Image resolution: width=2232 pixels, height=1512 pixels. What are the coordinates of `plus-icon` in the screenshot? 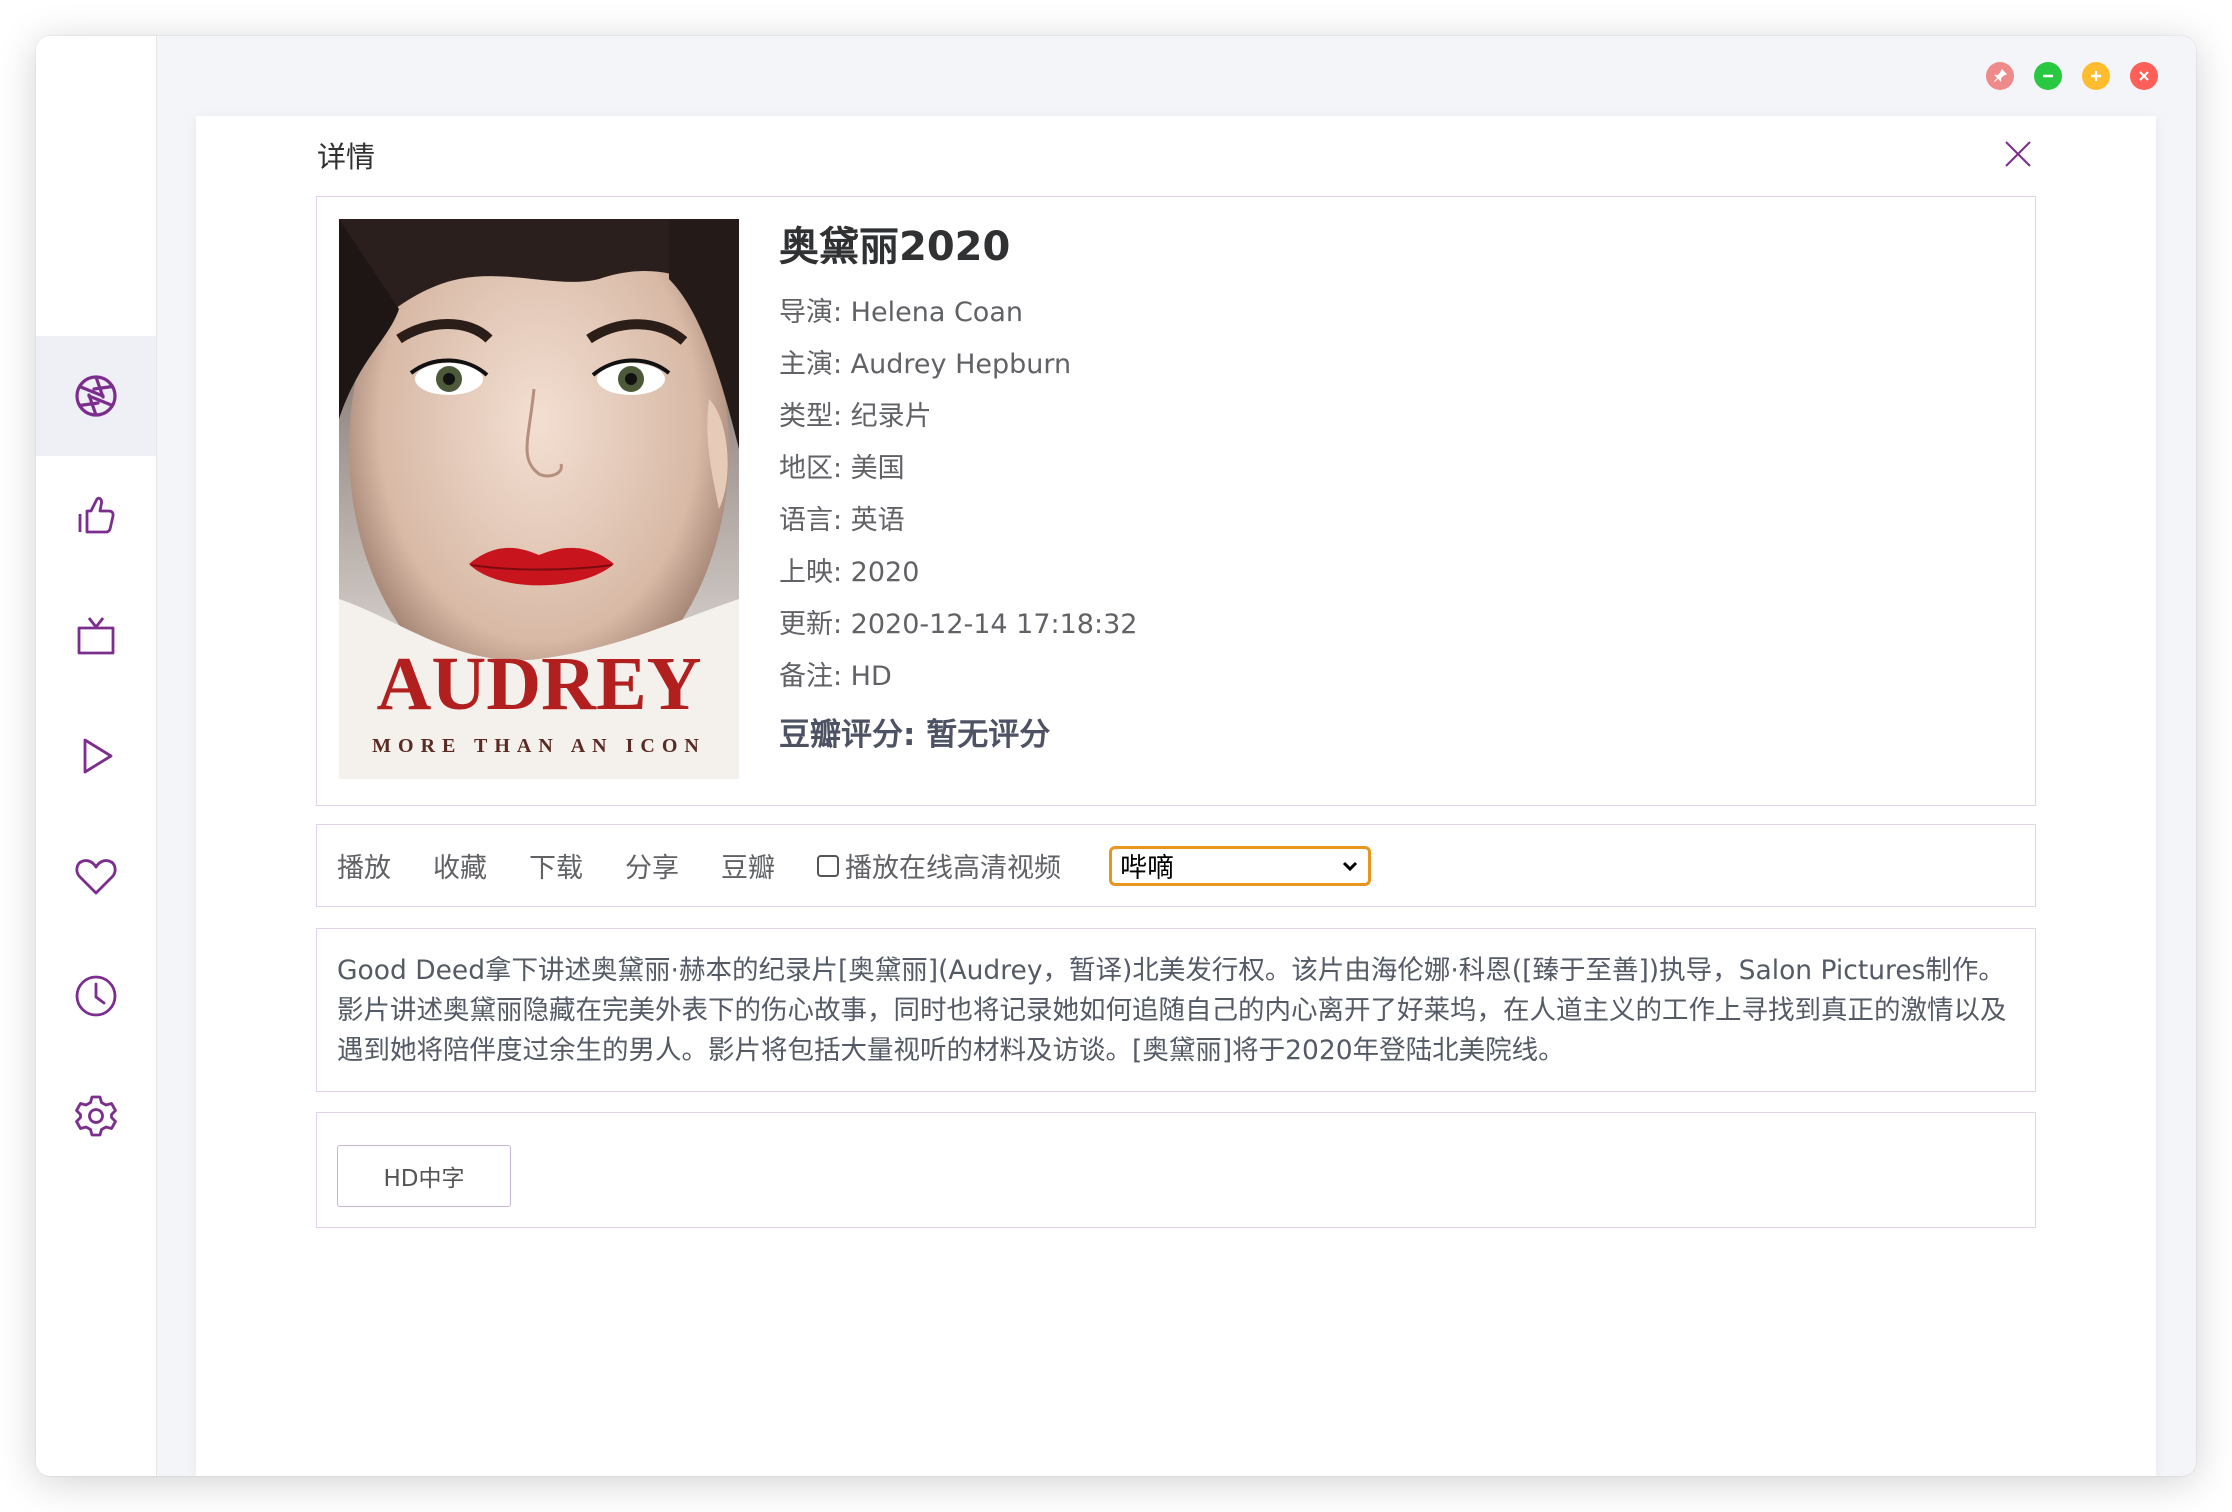 It's located at (2096, 76).